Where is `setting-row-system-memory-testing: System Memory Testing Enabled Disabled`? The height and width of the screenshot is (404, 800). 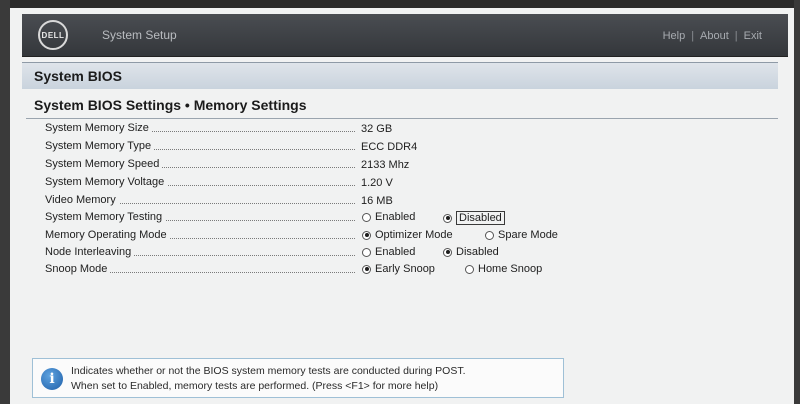 setting-row-system-memory-testing: System Memory Testing Enabled Disabled is located at coordinates (400, 218).